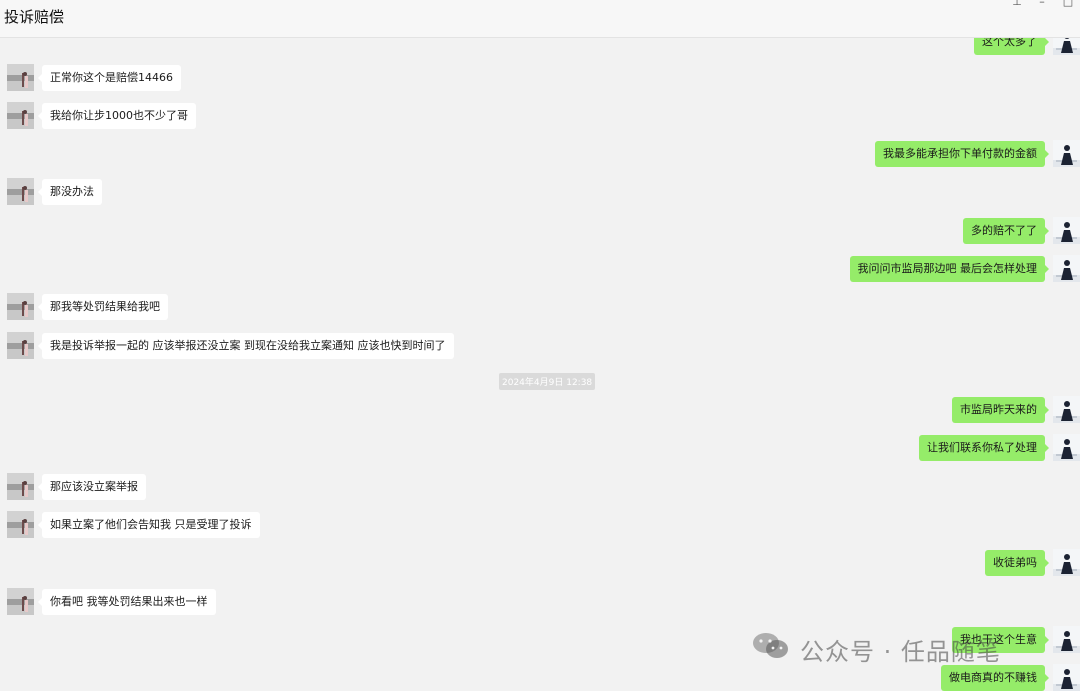  What do you see at coordinates (103, 306) in the screenshot?
I see `received-bubble: 那我等处罚结果给我吧` at bounding box center [103, 306].